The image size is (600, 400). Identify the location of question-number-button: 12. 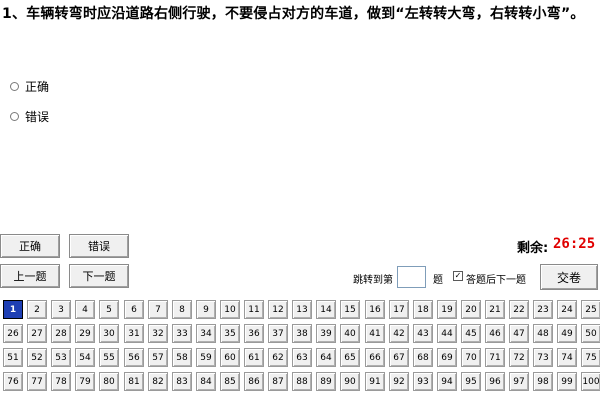
(278, 309).